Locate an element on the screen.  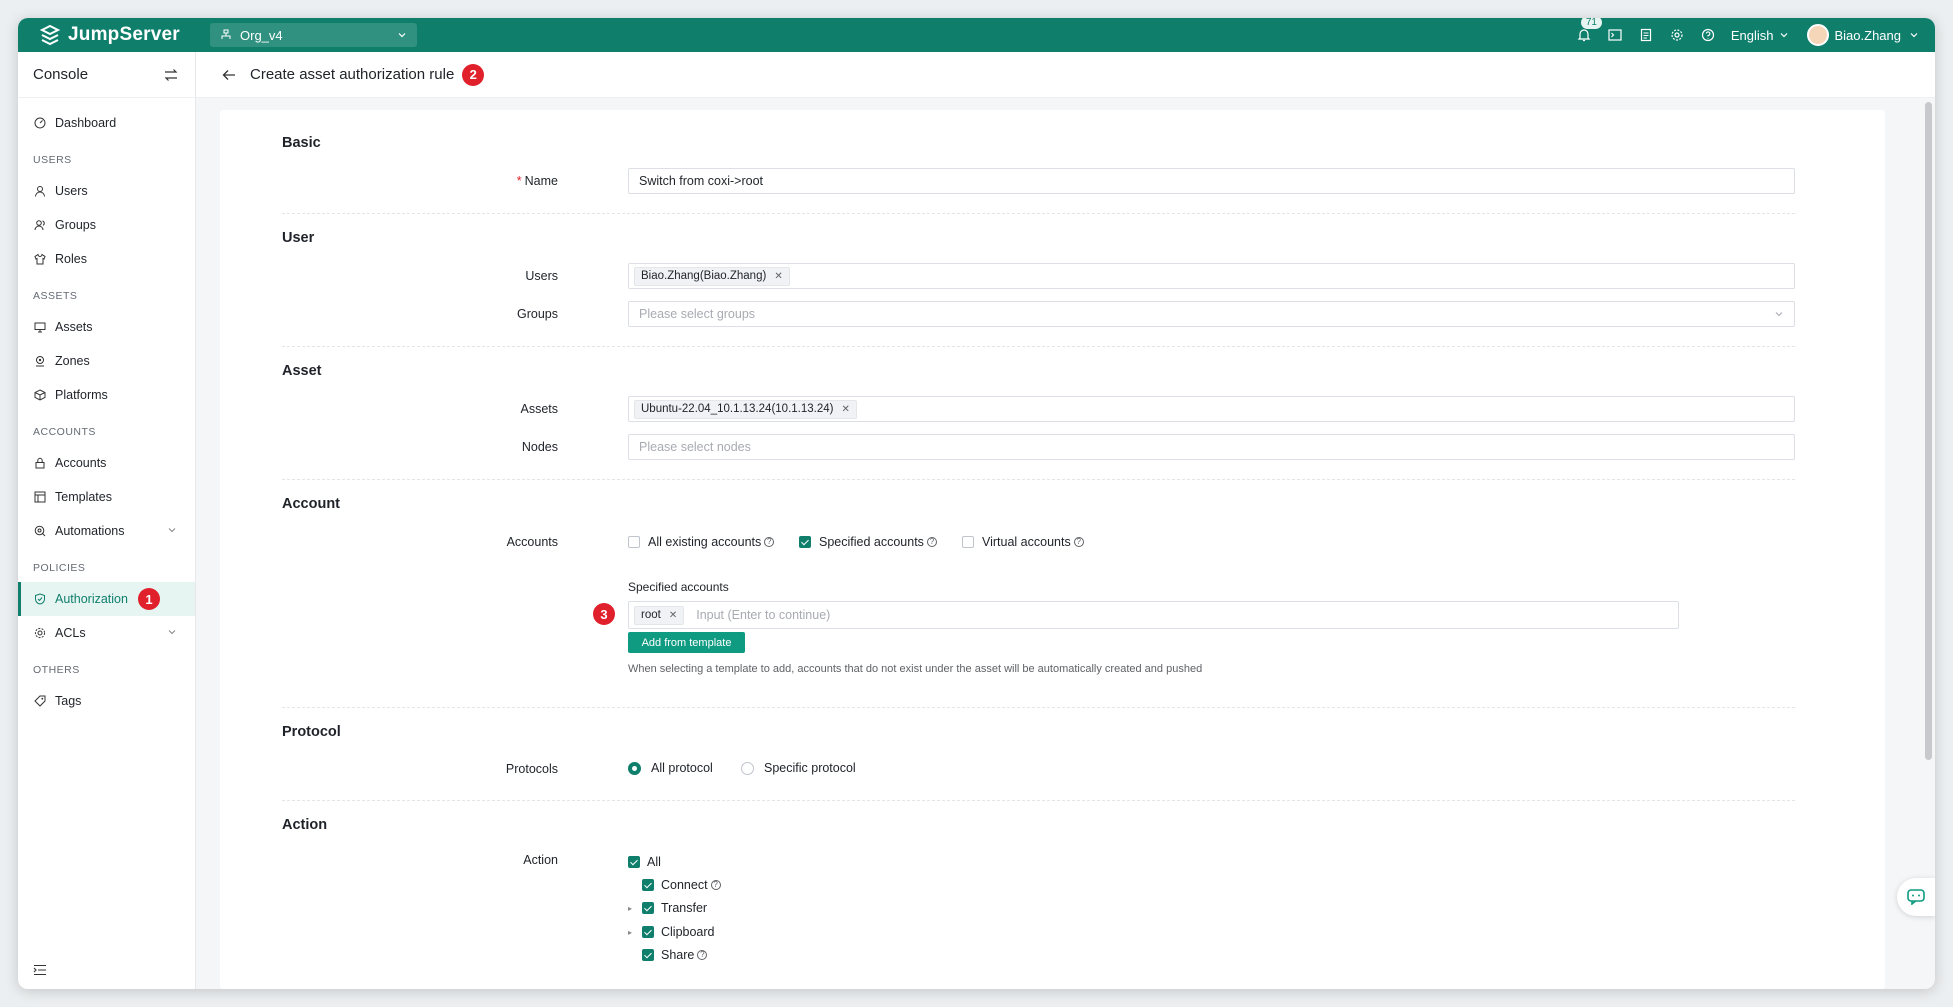
collapse-sidebar-icon is located at coordinates (40, 971).